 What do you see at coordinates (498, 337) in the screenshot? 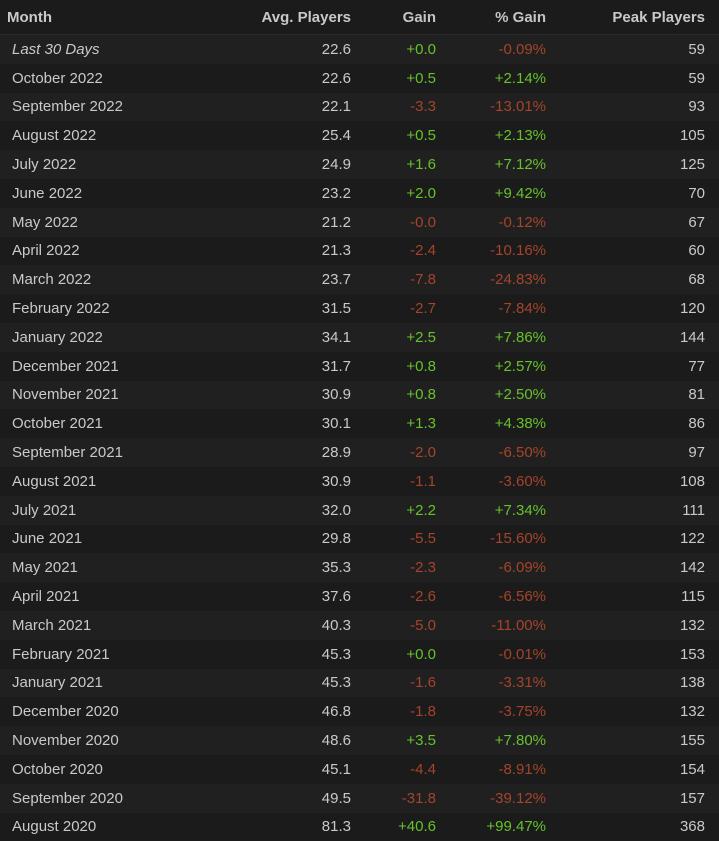
I see `cell-percent-gain: +7.86%` at bounding box center [498, 337].